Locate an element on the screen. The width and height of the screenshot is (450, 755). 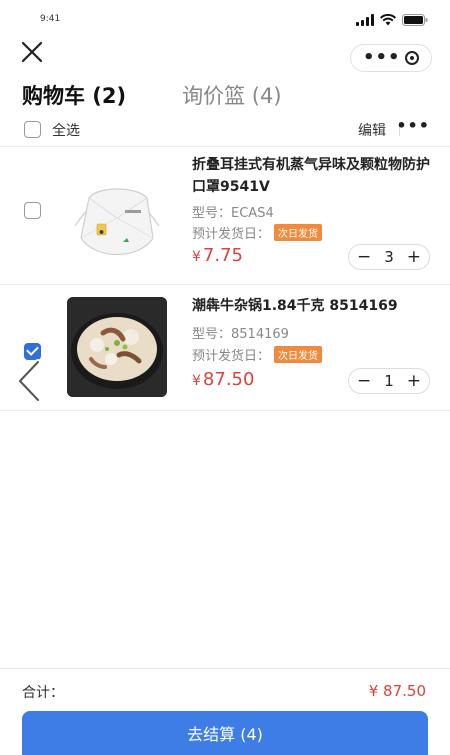
select-all-checkbox is located at coordinates (32, 129).